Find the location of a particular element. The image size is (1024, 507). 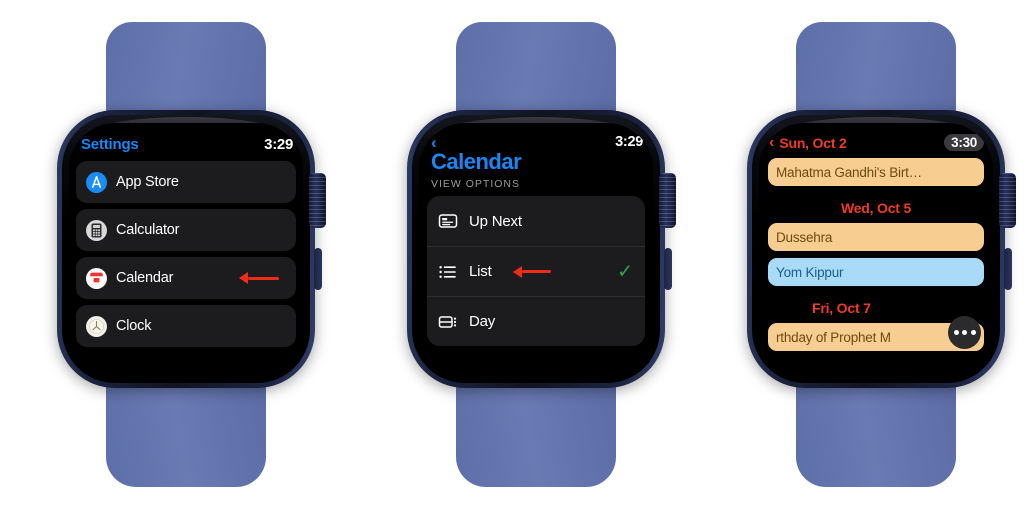

settings-header: Settings 3:29 is located at coordinates (186, 138).